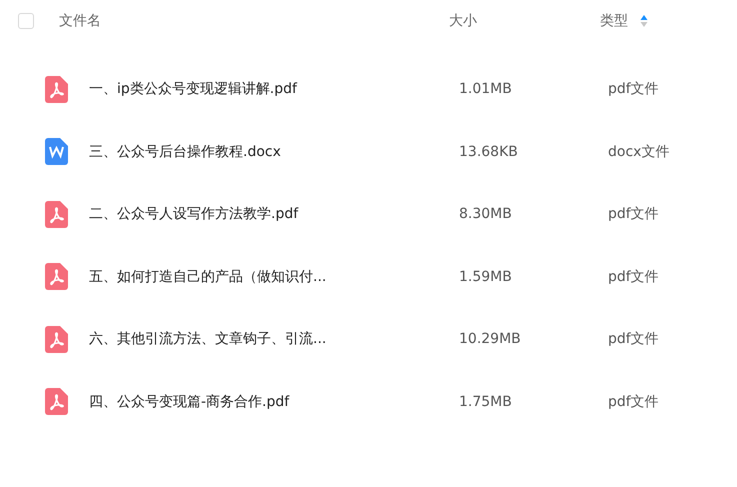 This screenshot has height=487, width=737. What do you see at coordinates (490, 339) in the screenshot?
I see `file-size: 10.29MB` at bounding box center [490, 339].